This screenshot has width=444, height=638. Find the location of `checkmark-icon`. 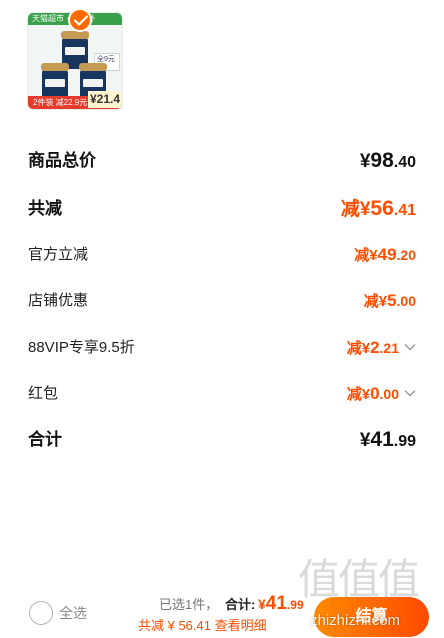

checkmark-icon is located at coordinates (81, 20).